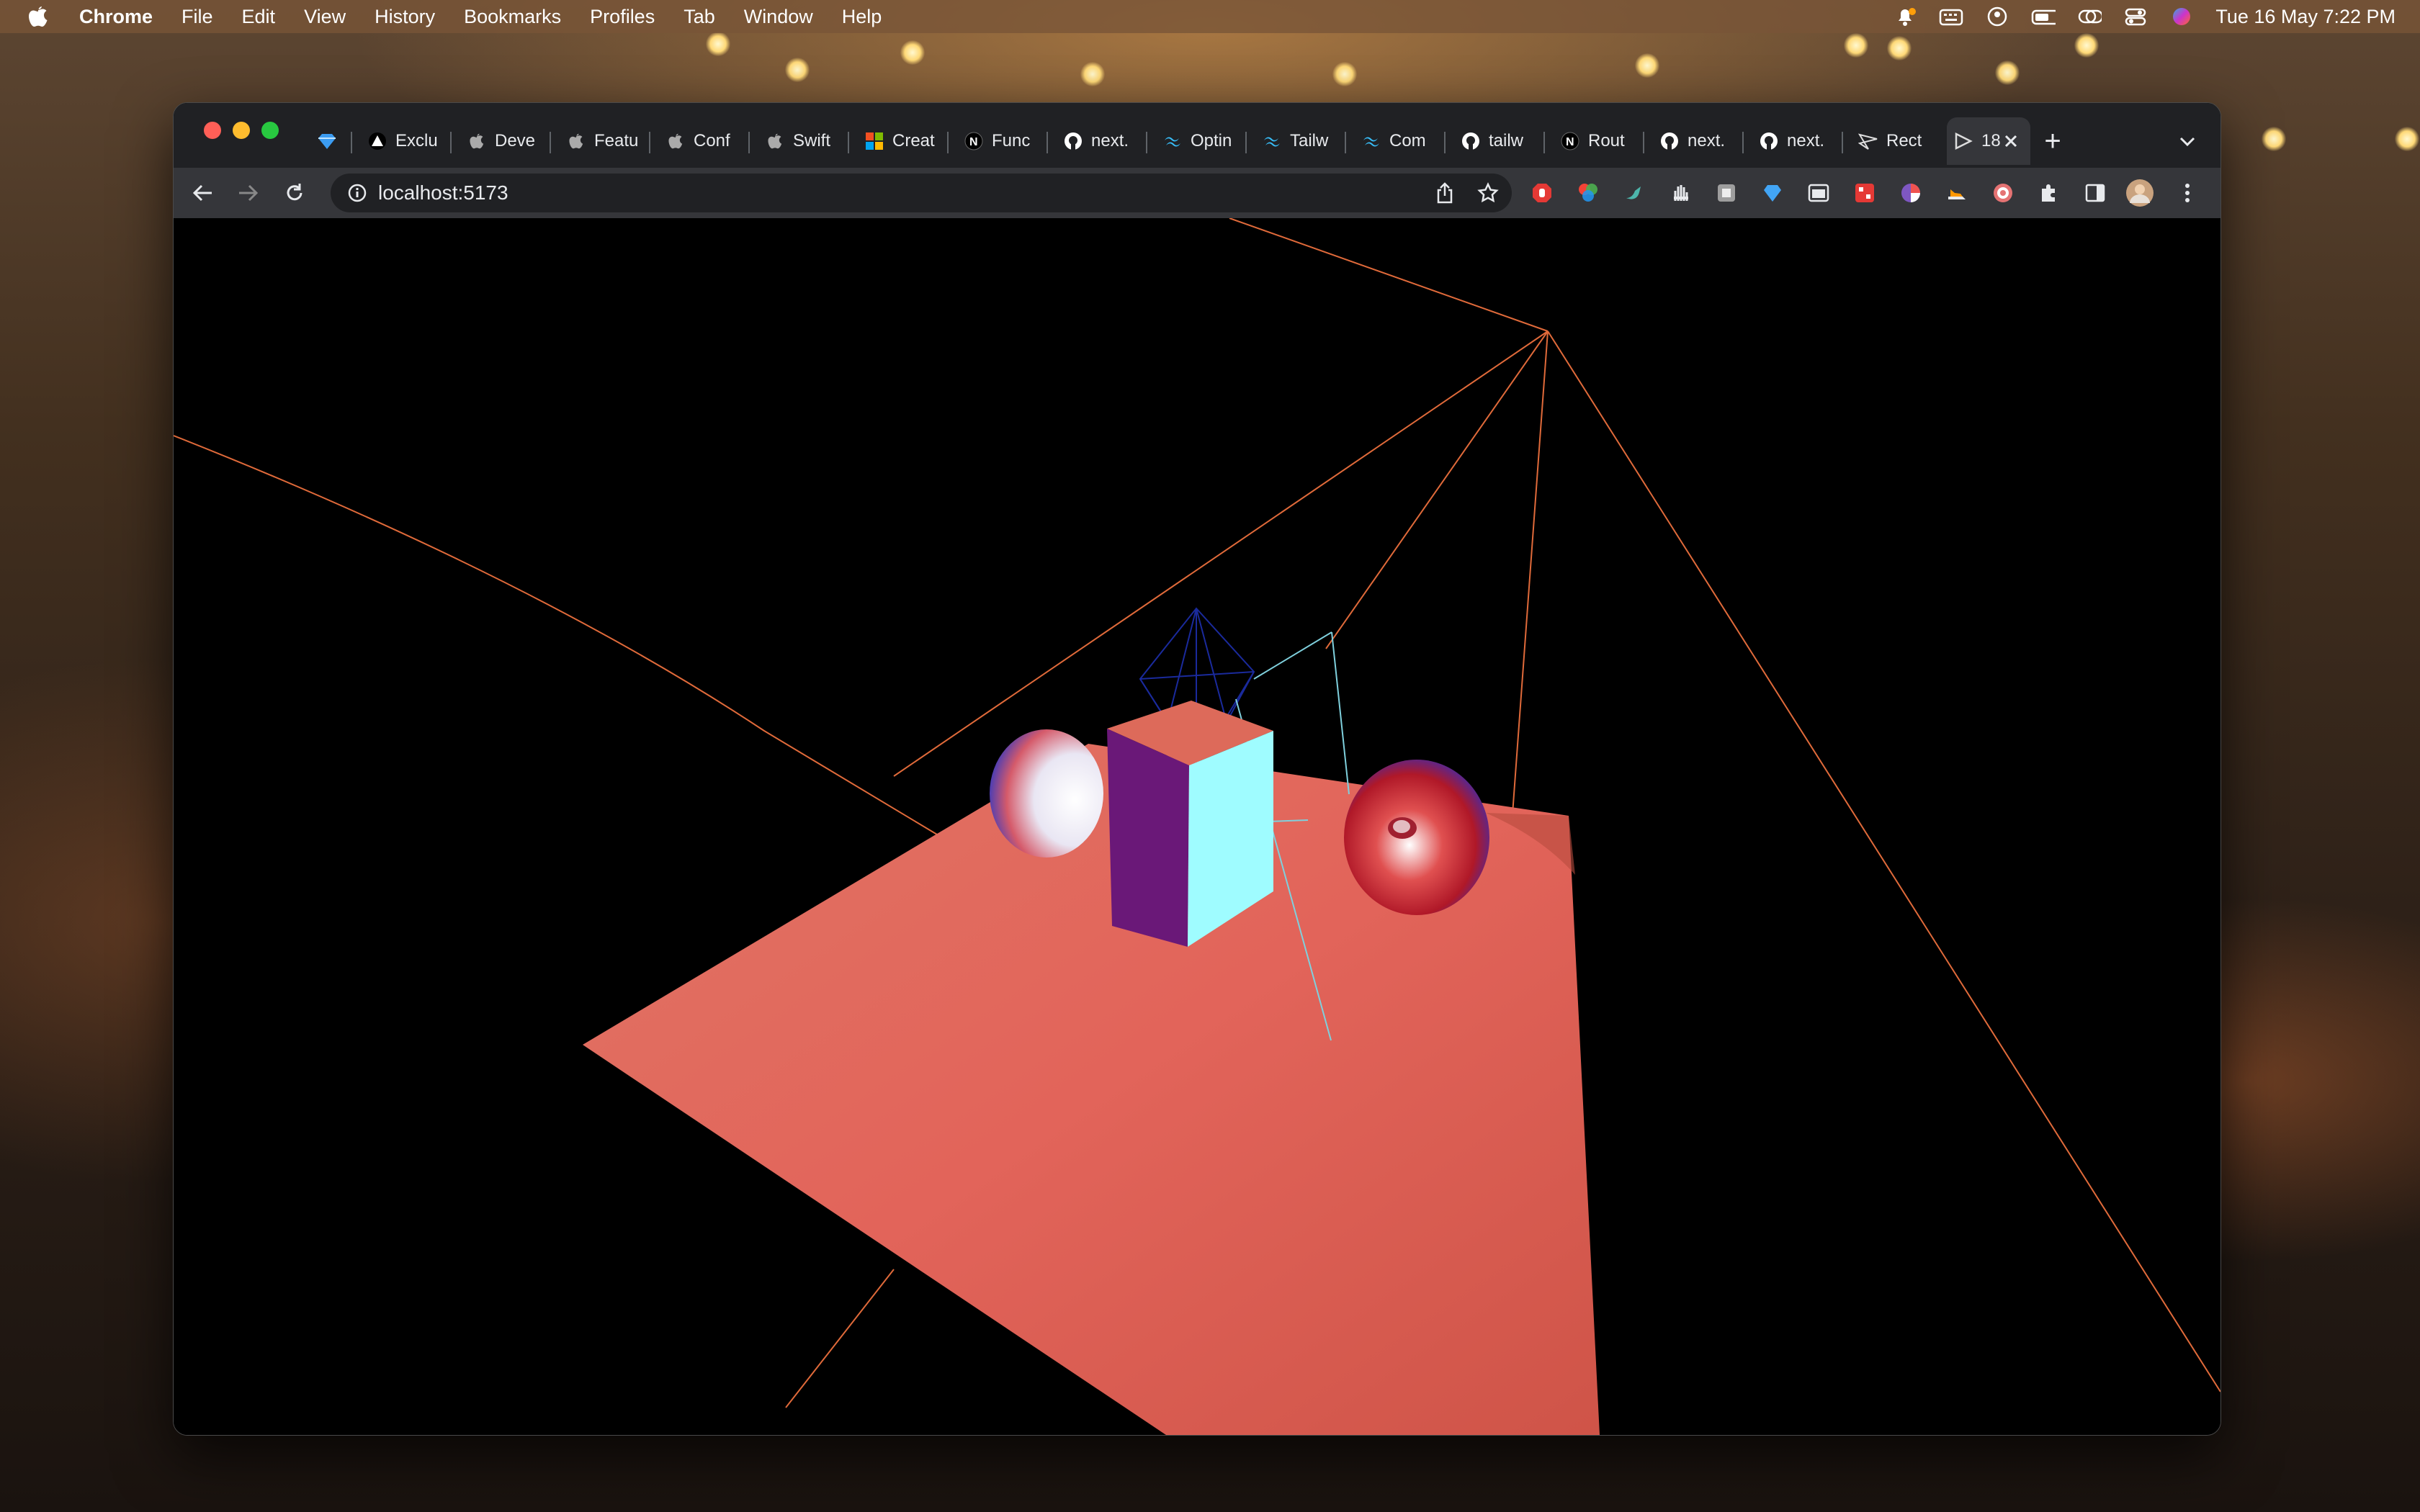 The height and width of the screenshot is (1512, 2420). I want to click on tab-search-button, so click(2187, 141).